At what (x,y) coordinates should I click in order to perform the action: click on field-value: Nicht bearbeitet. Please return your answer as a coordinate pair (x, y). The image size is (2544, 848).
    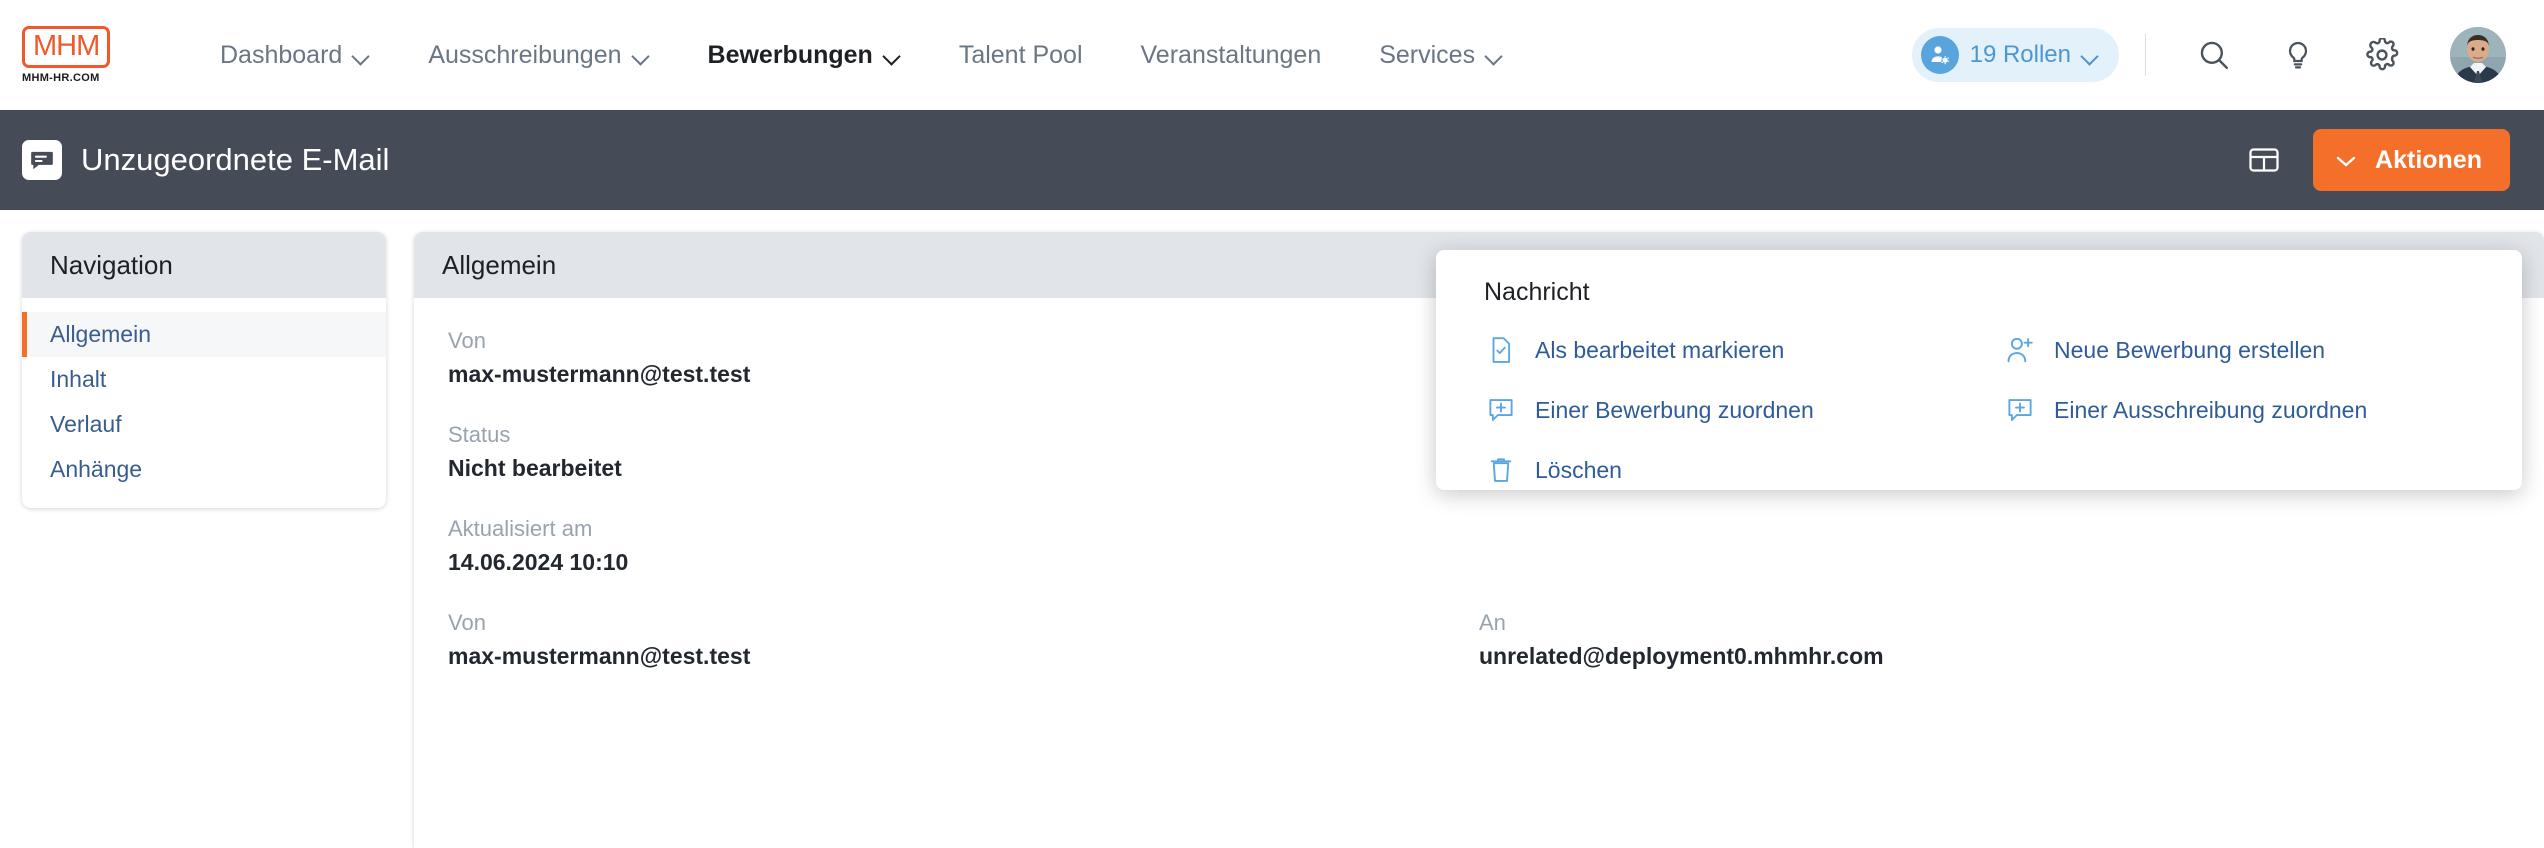
    Looking at the image, I should click on (535, 468).